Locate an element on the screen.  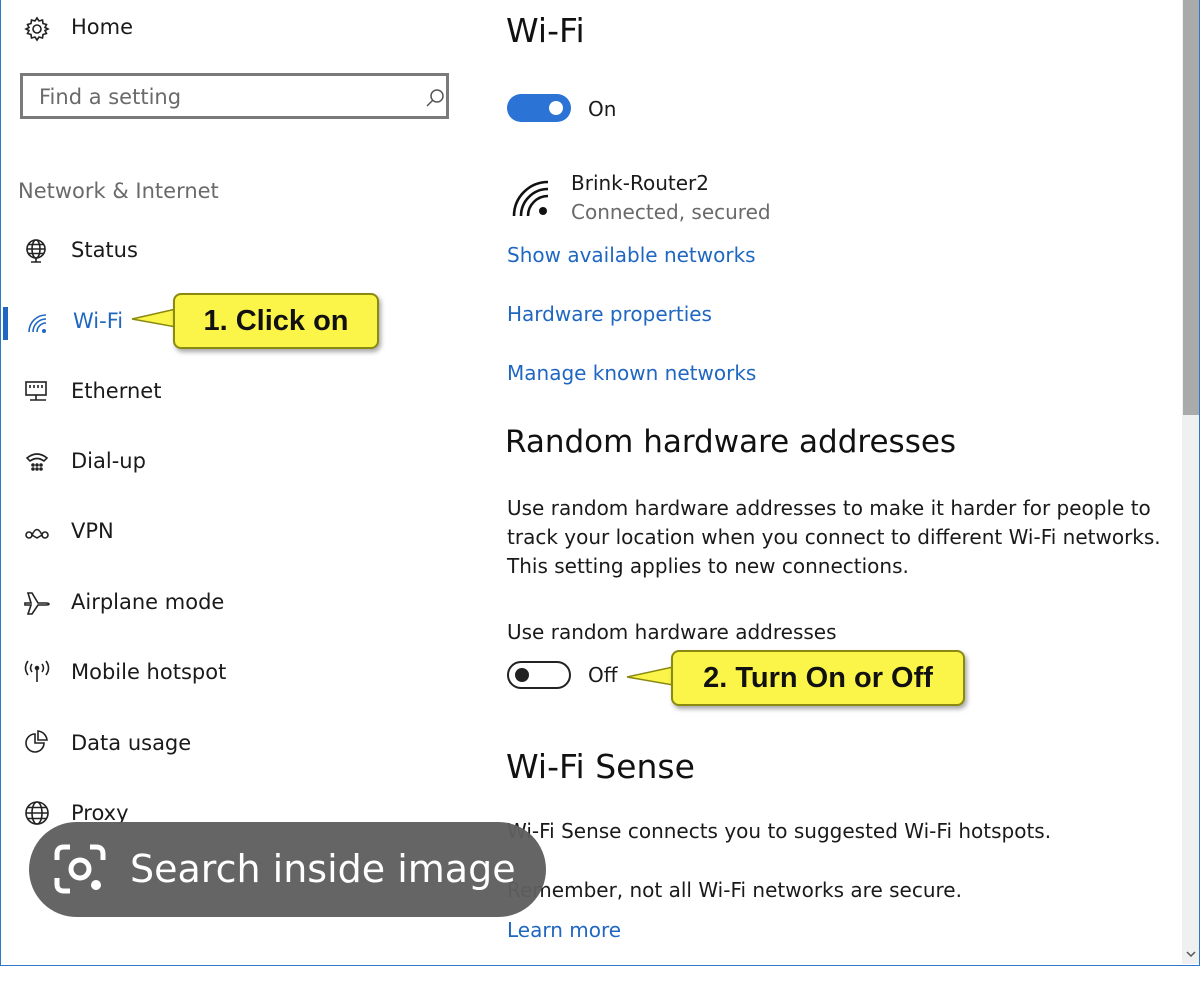
gear-icon is located at coordinates (37, 29).